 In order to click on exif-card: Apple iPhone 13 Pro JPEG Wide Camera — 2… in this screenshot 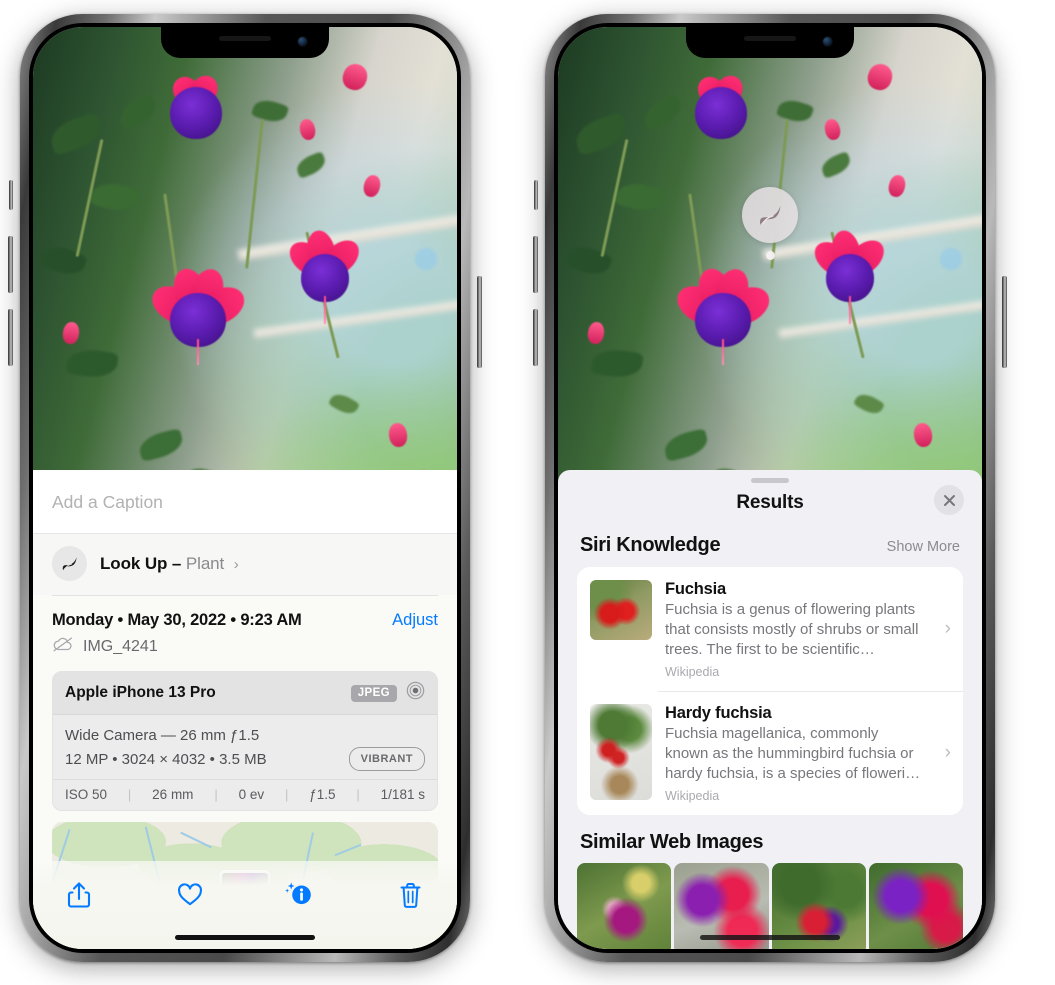, I will do `click(245, 741)`.